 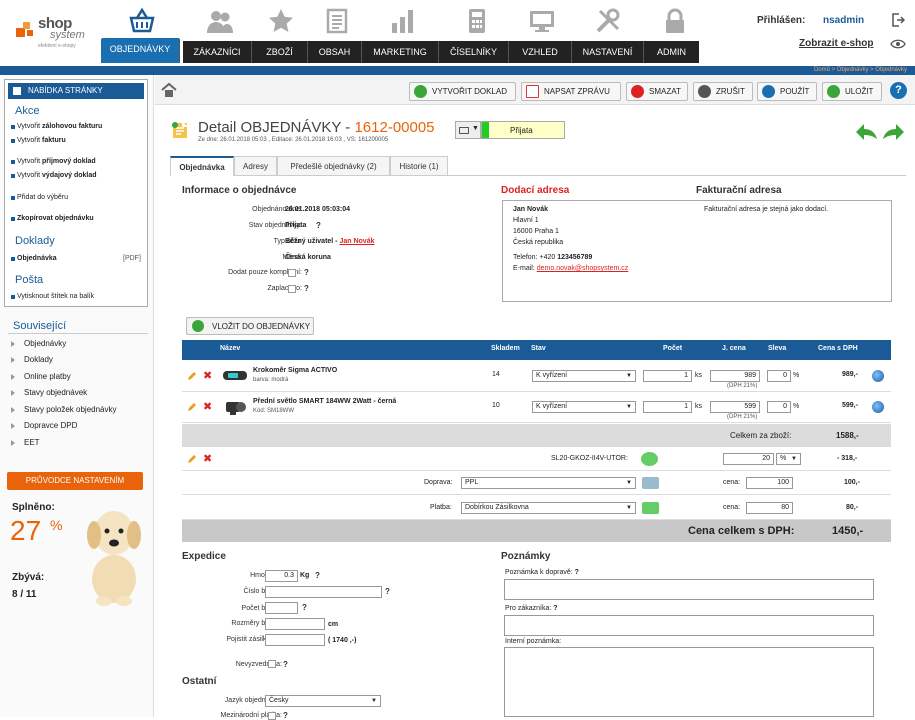 I want to click on related-link-docs: Doklady, so click(x=38, y=359).